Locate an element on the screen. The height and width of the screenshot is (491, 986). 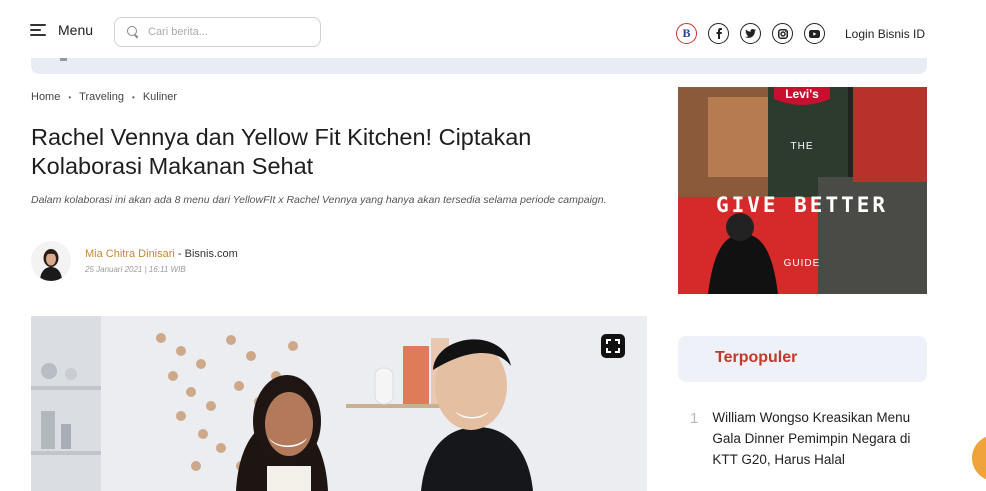
social-links: B is located at coordinates (750, 33).